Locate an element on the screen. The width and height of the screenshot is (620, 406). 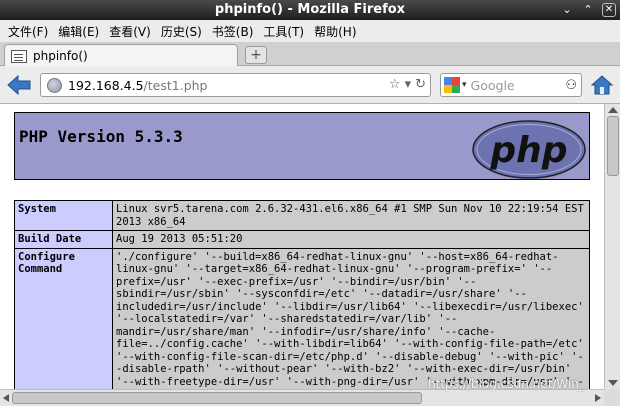
navigation-toolbar: 192.168.4.5/test1.php ☆ ▾ ↻ ▾ Google ⚇ is located at coordinates (310, 85).